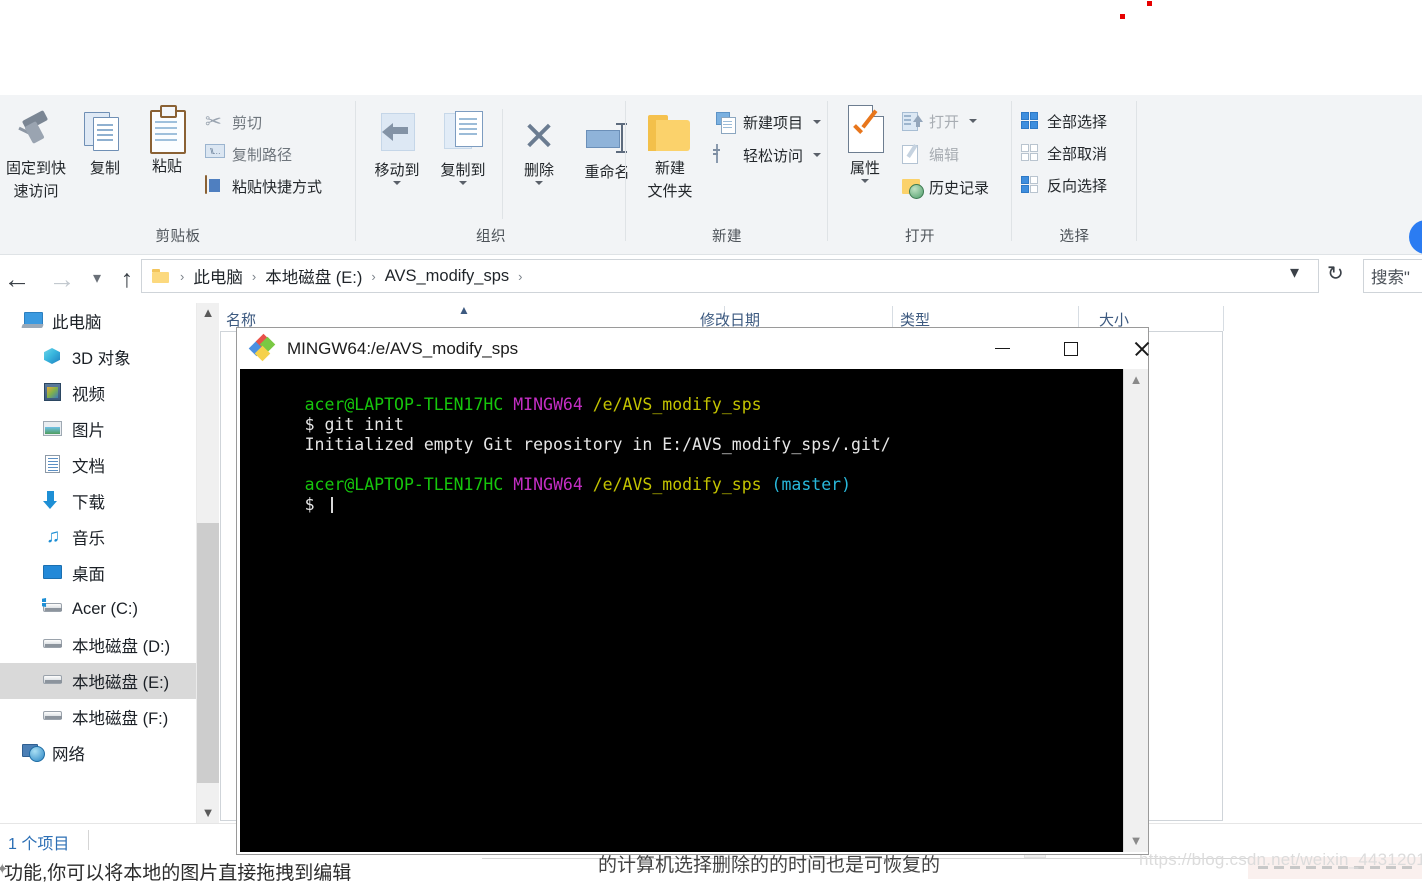 The image size is (1422, 885). I want to click on open-button: 打开, so click(940, 121).